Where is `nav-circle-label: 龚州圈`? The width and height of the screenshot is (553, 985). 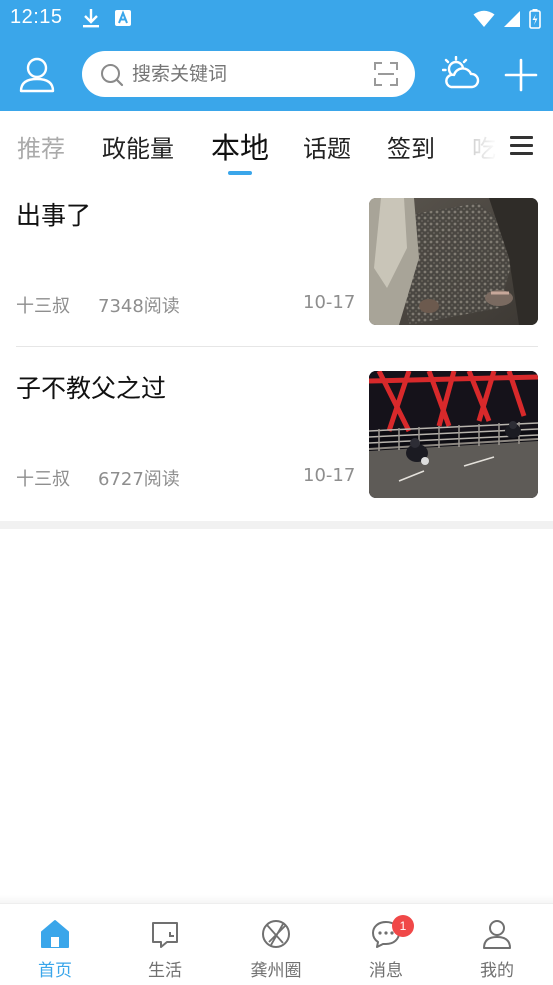
nav-circle-label: 龚州圈 is located at coordinates (276, 971).